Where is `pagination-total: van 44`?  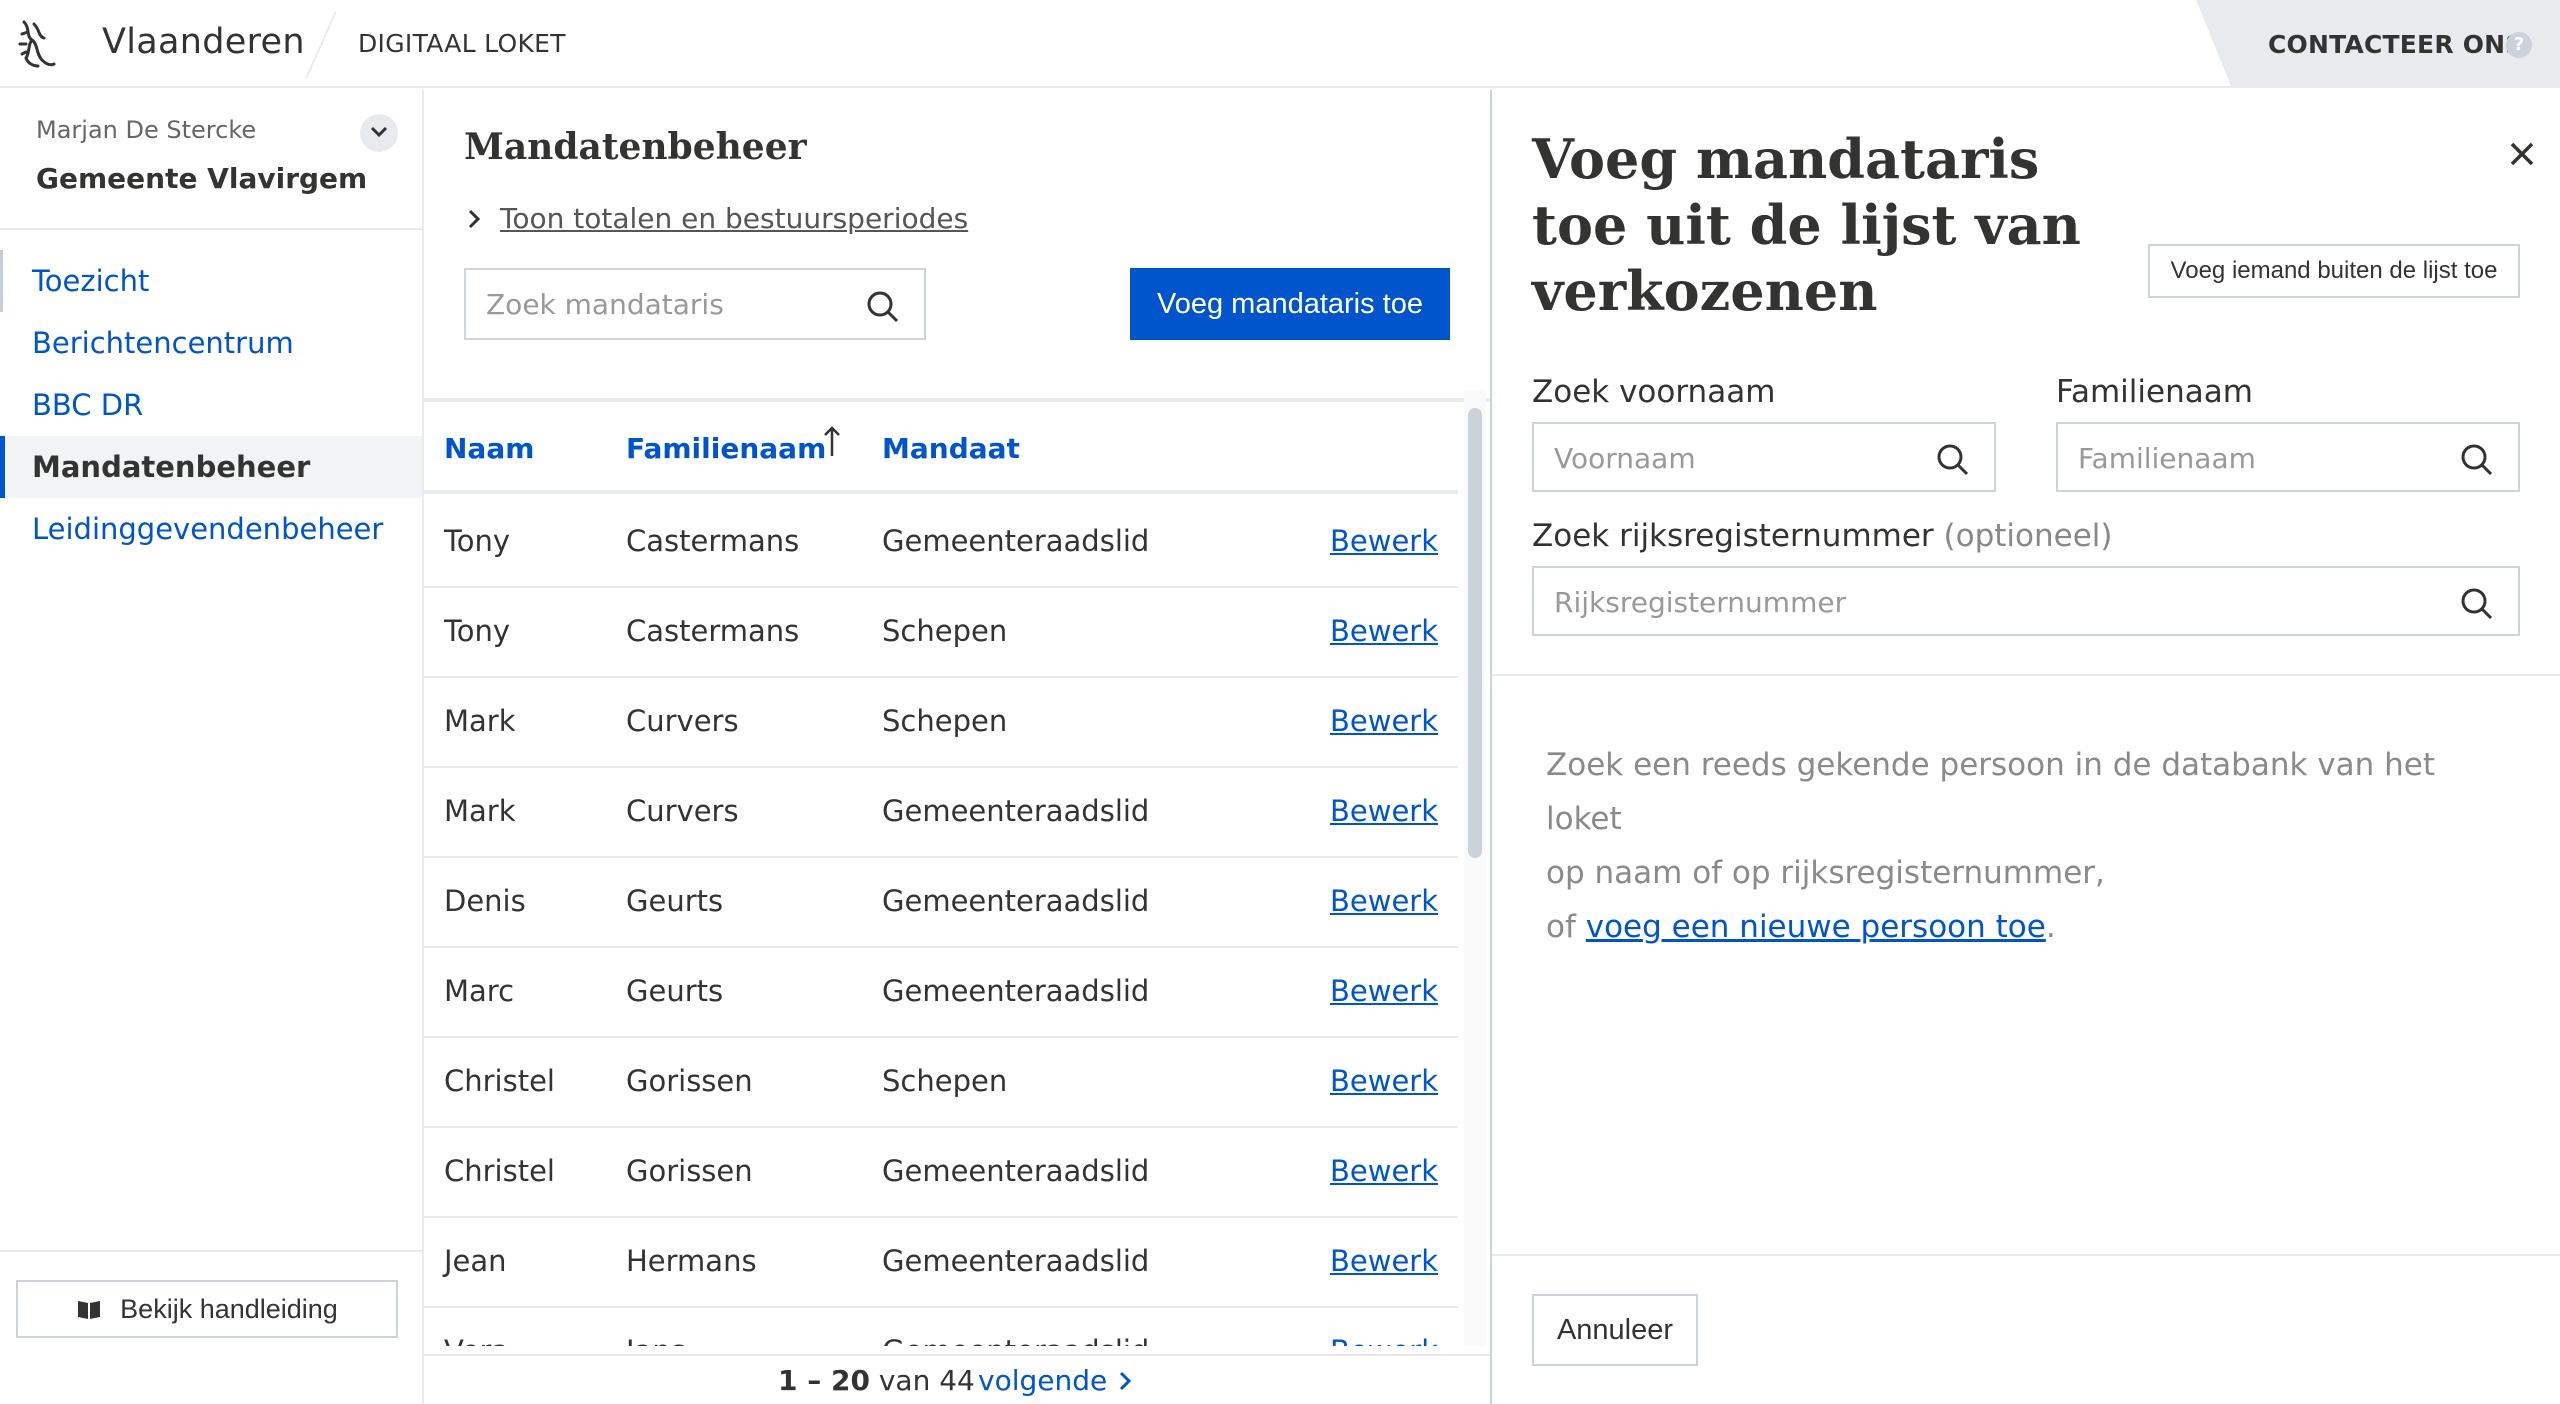
pagination-total: van 44 is located at coordinates (926, 1380).